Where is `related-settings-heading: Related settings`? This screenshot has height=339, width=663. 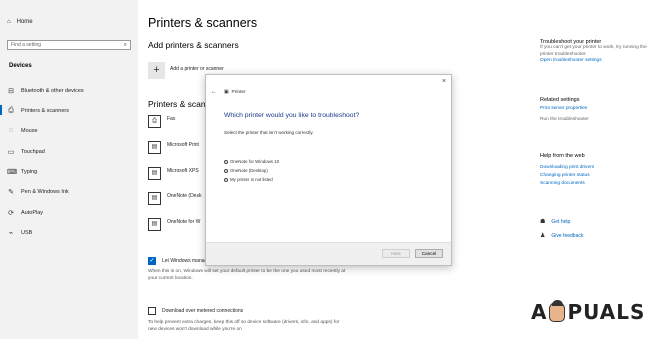
related-settings-heading: Related settings is located at coordinates (560, 100).